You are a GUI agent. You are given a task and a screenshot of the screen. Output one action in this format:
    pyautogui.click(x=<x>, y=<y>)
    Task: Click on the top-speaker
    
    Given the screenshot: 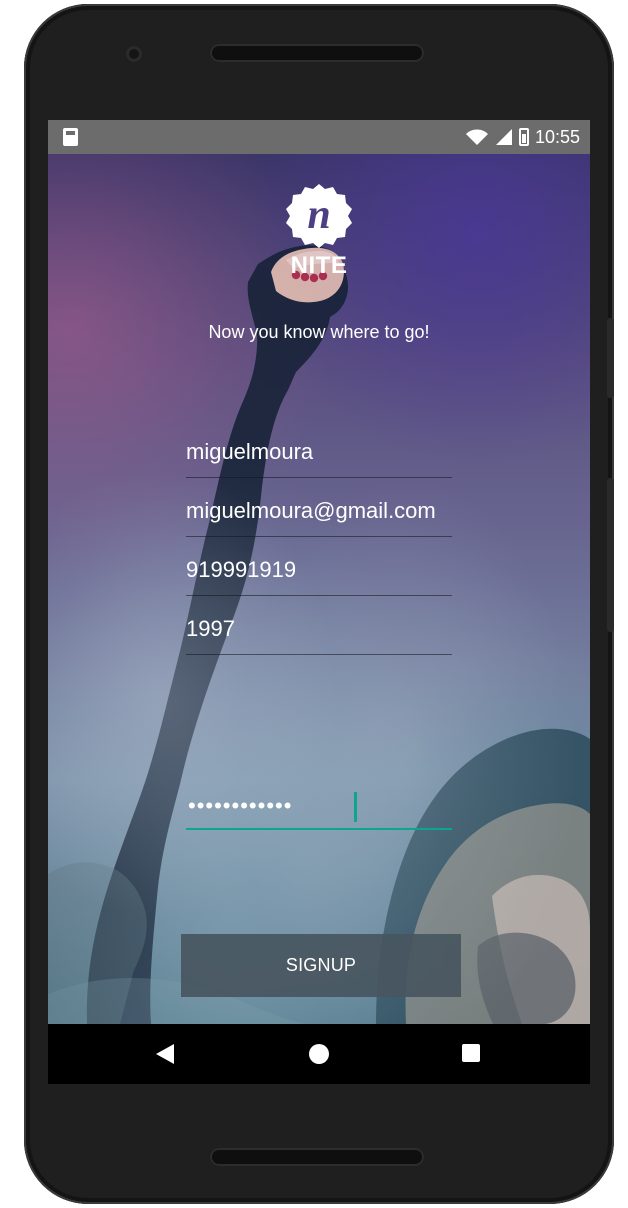 What is the action you would take?
    pyautogui.click(x=317, y=53)
    